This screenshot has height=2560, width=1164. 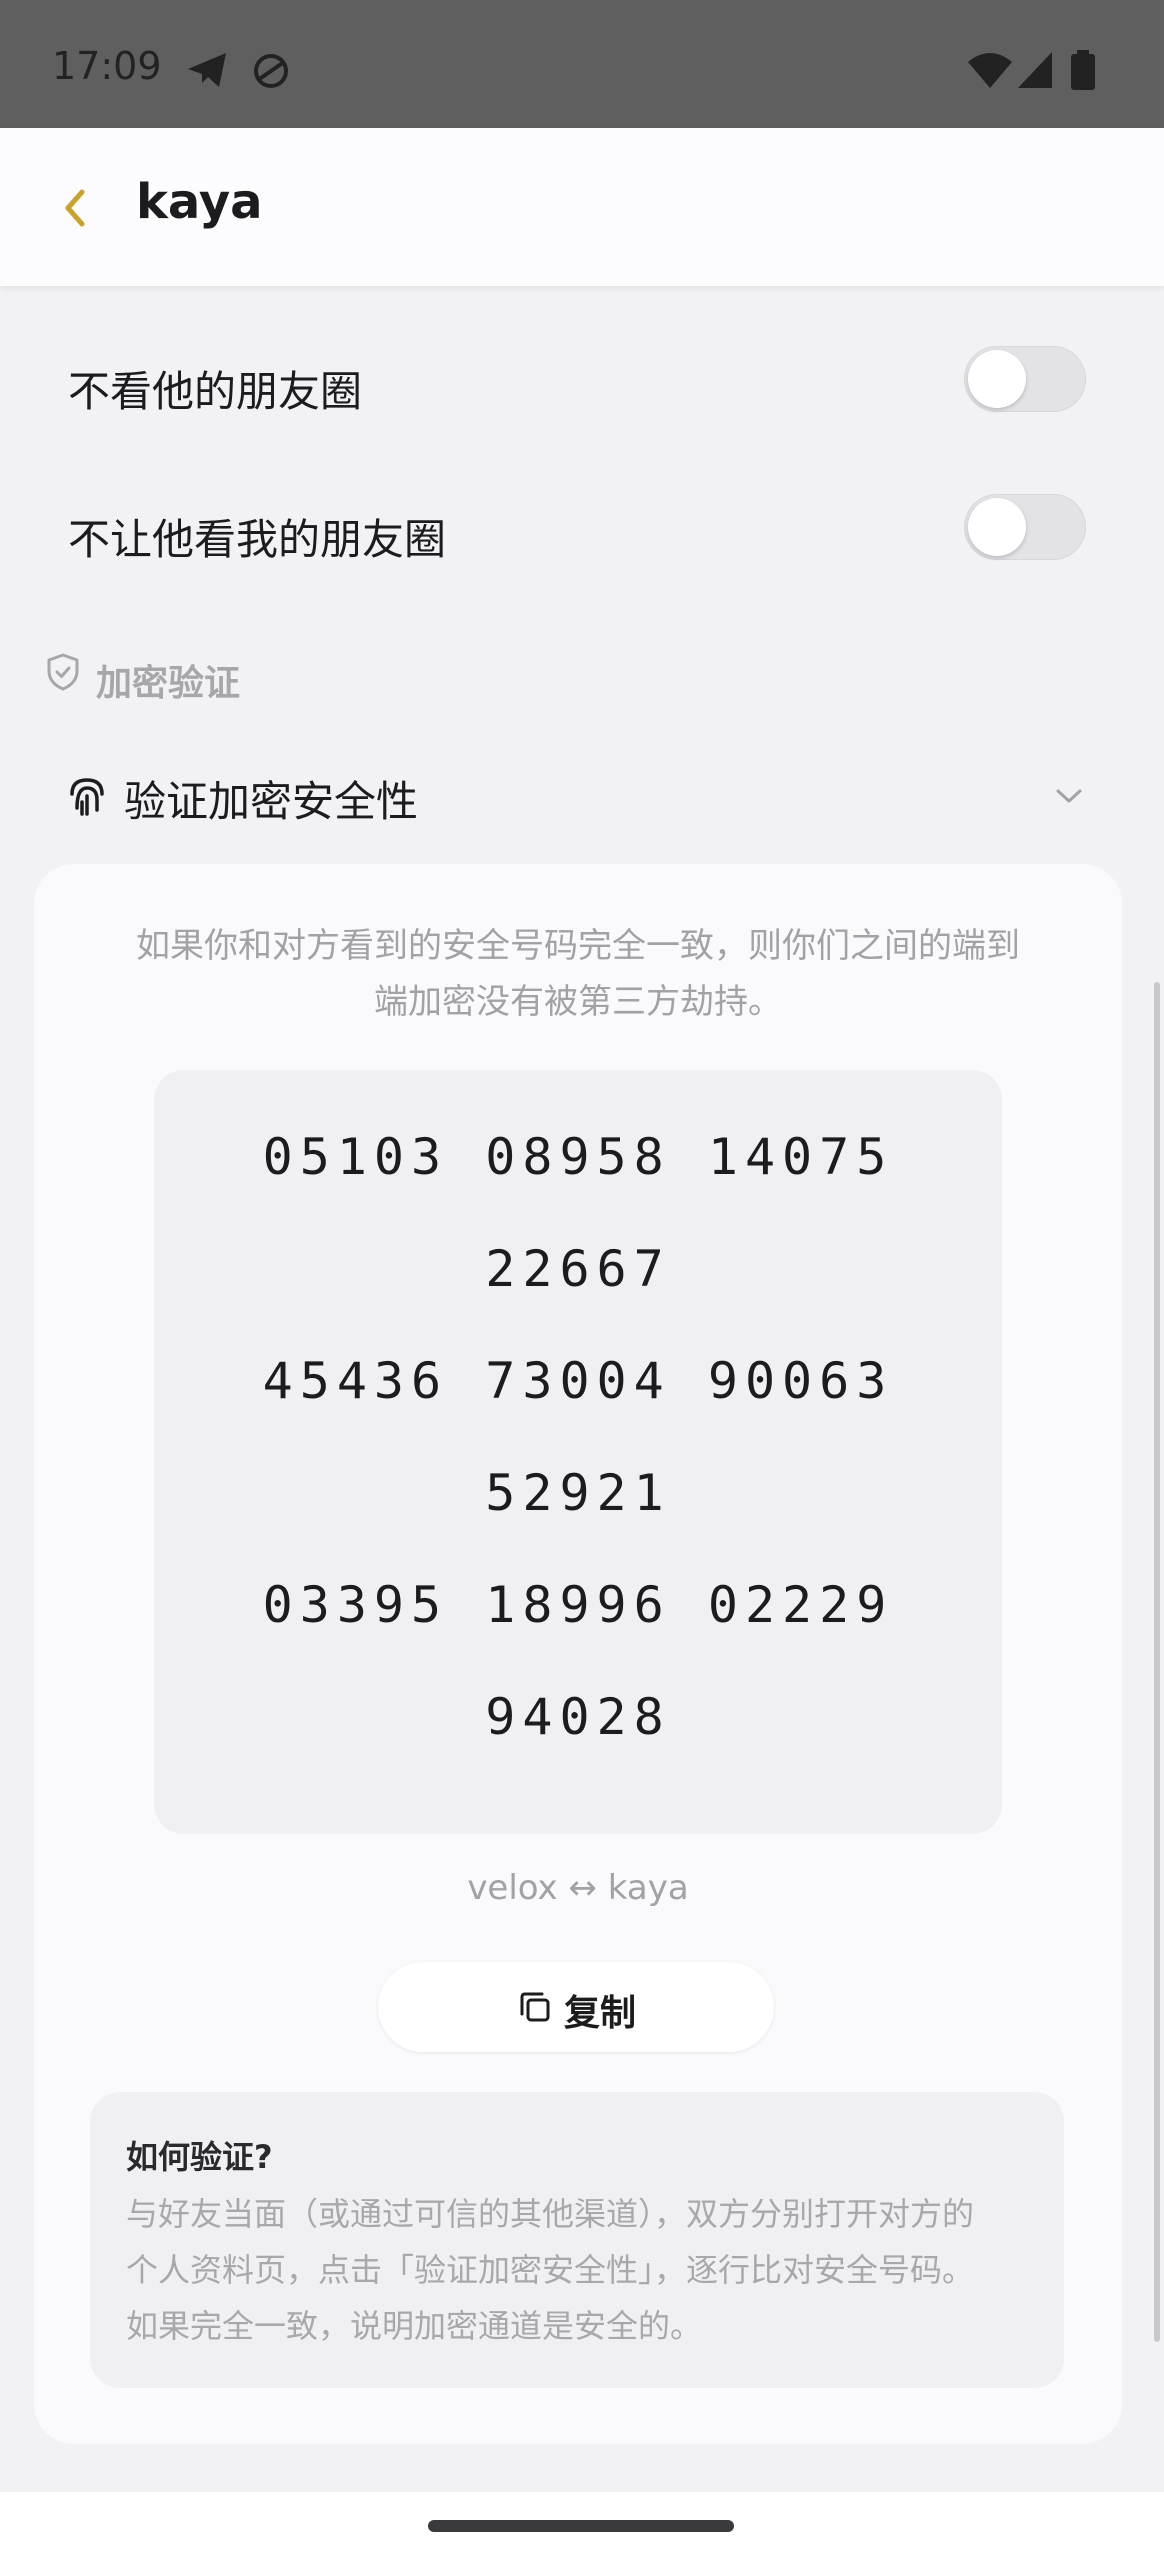 I want to click on intro-line: 如果你和对方看到的安全号码完全一致，则你们之间的端到, so click(x=578, y=946).